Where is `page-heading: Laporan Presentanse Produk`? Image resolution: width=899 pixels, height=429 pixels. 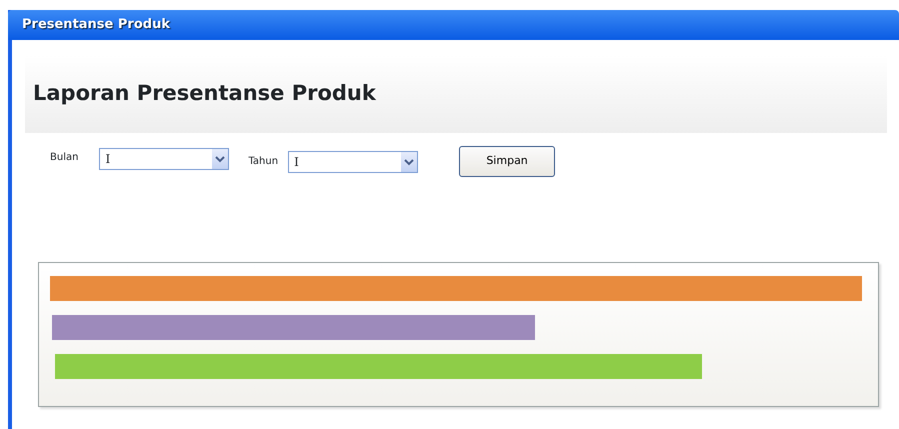
page-heading: Laporan Presentanse Produk is located at coordinates (204, 94).